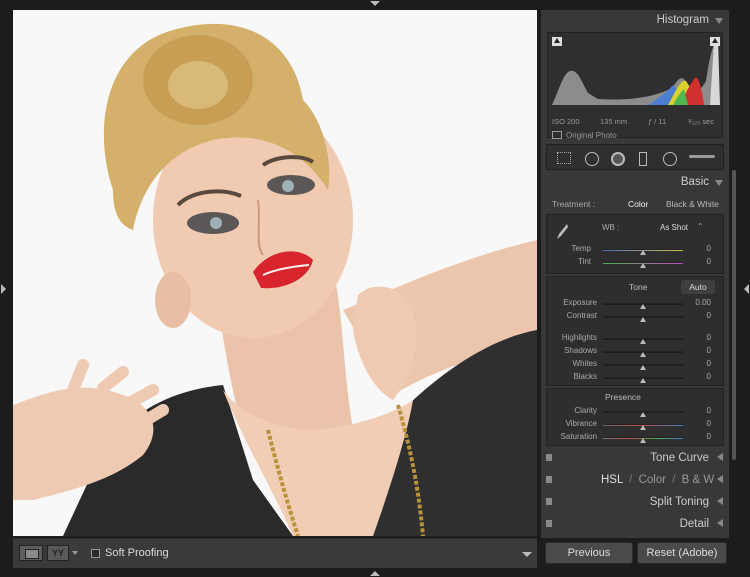 This screenshot has width=750, height=577. I want to click on treatment-label: Treatment :, so click(574, 204).